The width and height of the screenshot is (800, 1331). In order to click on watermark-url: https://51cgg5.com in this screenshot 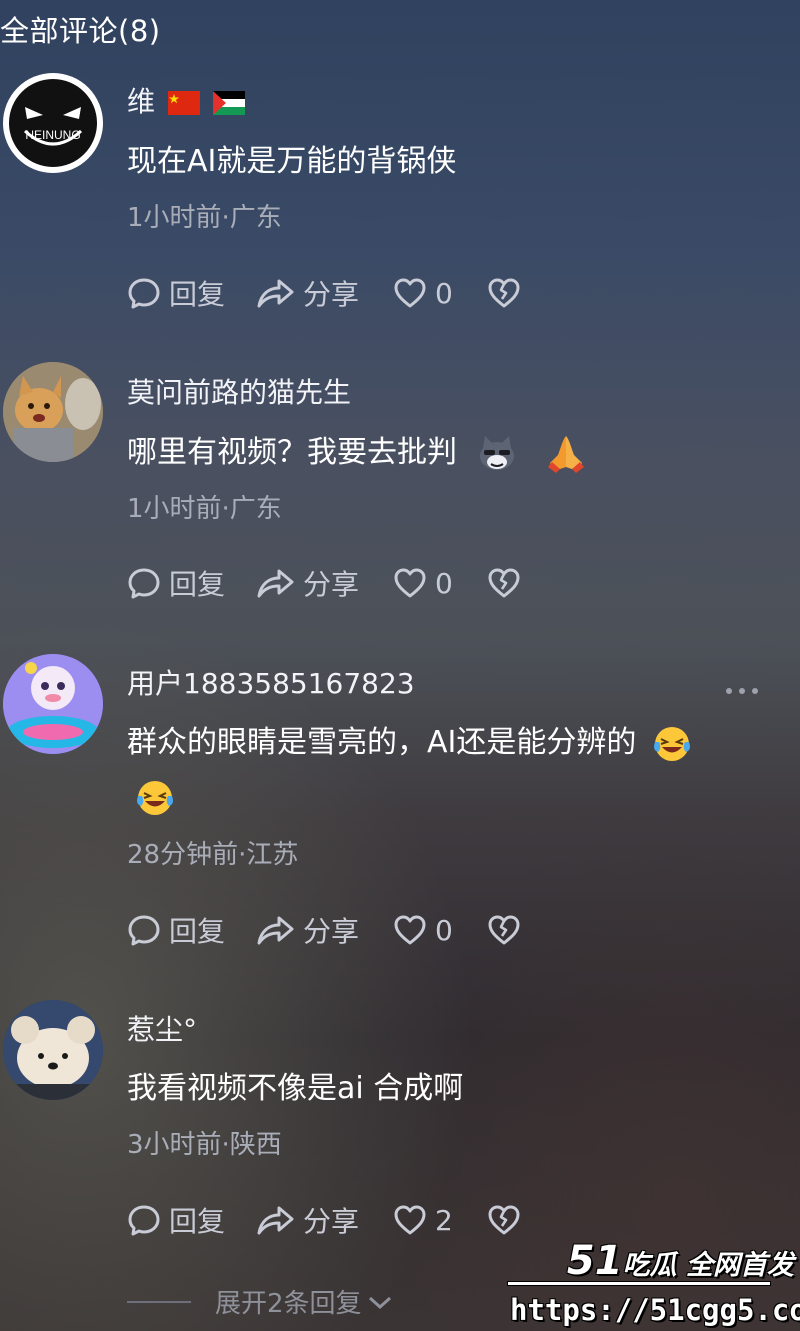, I will do `click(655, 1310)`.